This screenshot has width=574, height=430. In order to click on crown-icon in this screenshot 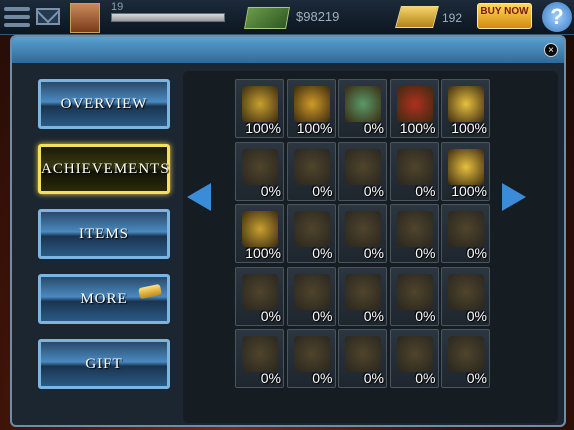, I will do `click(260, 291)`.